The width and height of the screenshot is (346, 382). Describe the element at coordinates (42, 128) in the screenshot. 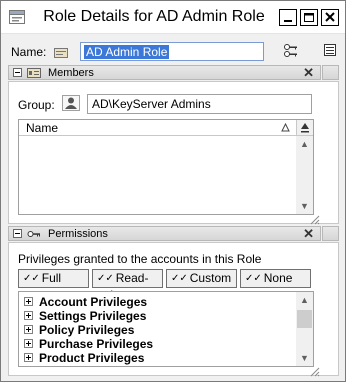

I see `column-header-name: Name` at that location.